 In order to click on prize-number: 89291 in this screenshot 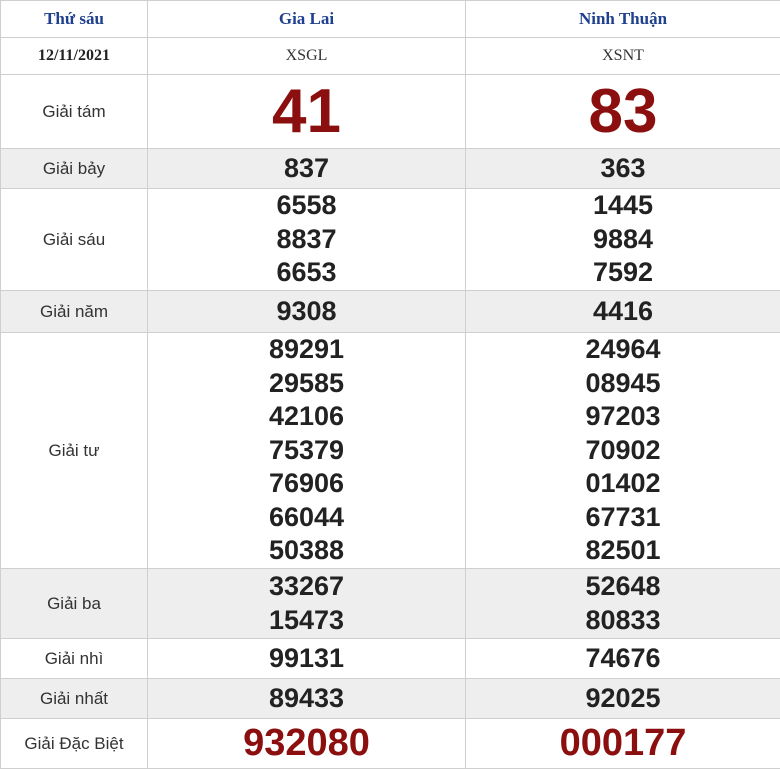, I will do `click(306, 350)`.